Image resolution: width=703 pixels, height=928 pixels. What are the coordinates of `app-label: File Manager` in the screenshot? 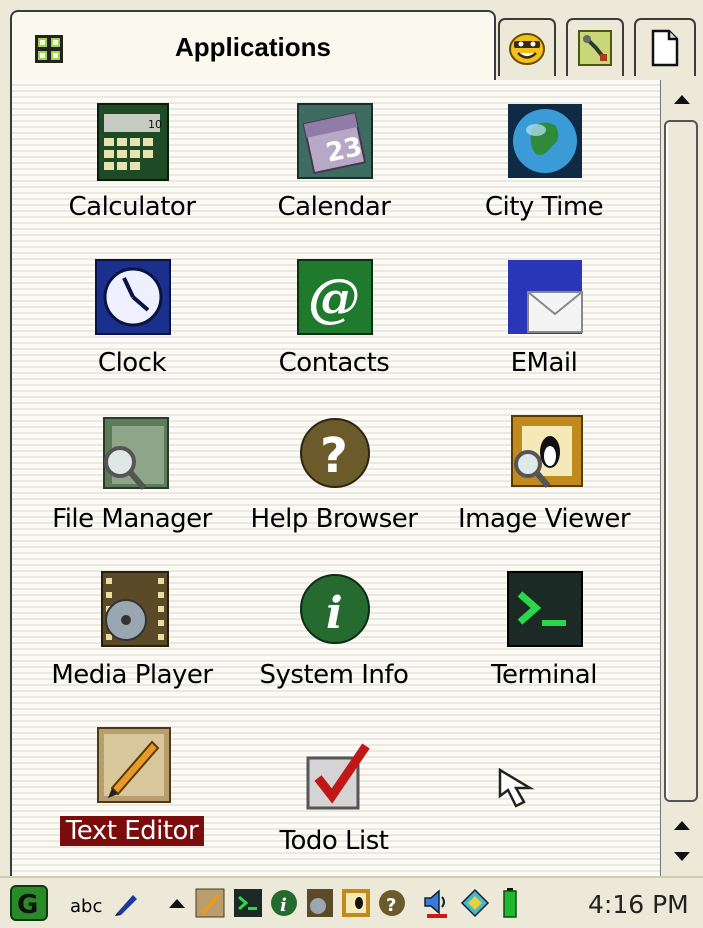 It's located at (132, 519).